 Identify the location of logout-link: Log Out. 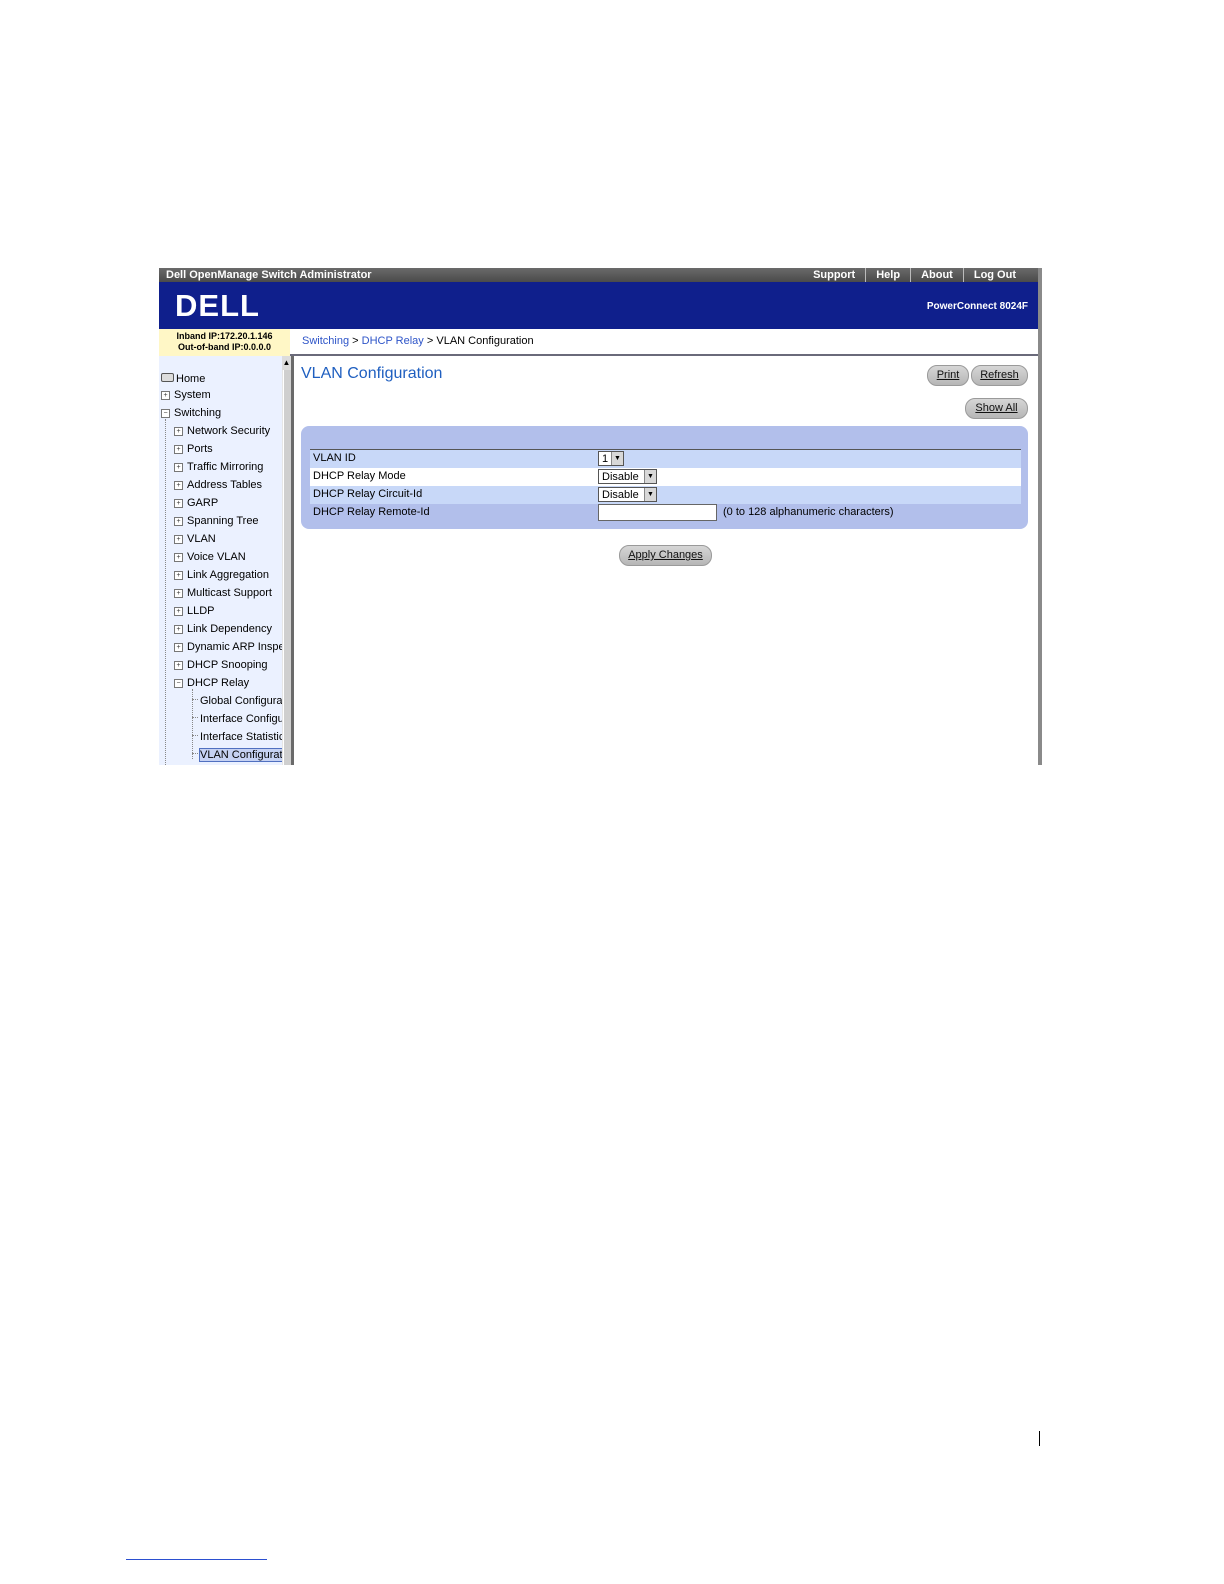
(994, 275).